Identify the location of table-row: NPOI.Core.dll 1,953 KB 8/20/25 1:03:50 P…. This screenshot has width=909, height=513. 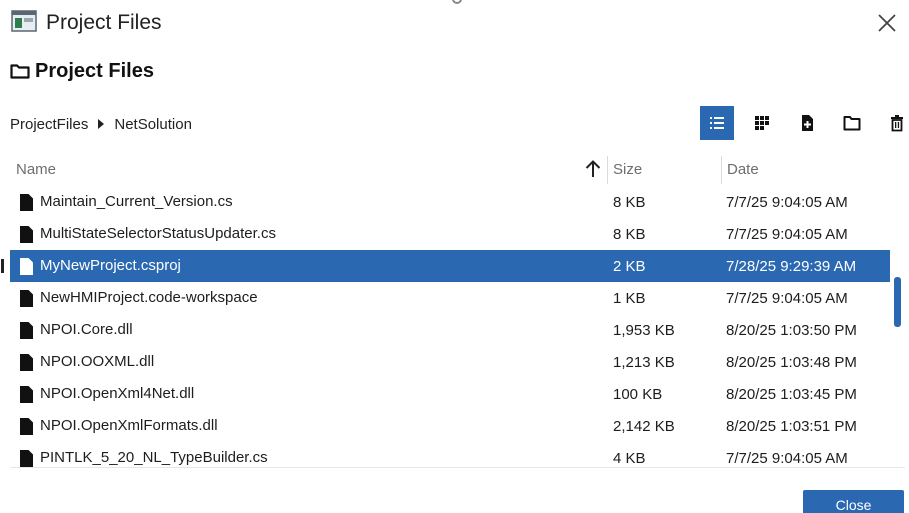
(450, 330).